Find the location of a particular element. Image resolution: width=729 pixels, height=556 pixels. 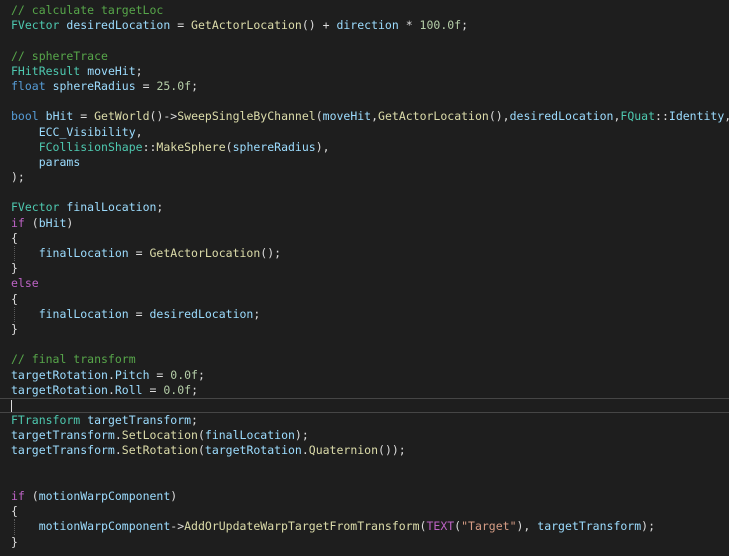

text-cursor is located at coordinates (11, 405).